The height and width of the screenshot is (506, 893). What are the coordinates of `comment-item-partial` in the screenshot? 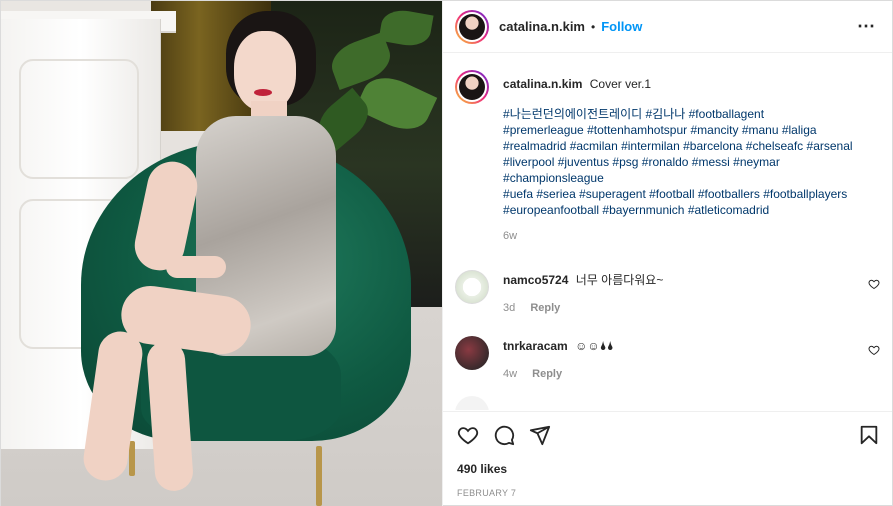 It's located at (667, 403).